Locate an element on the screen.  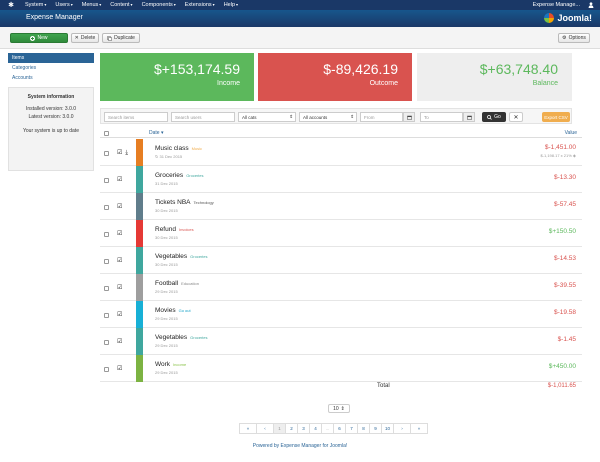
last-page-button: » is located at coordinates (419, 428).